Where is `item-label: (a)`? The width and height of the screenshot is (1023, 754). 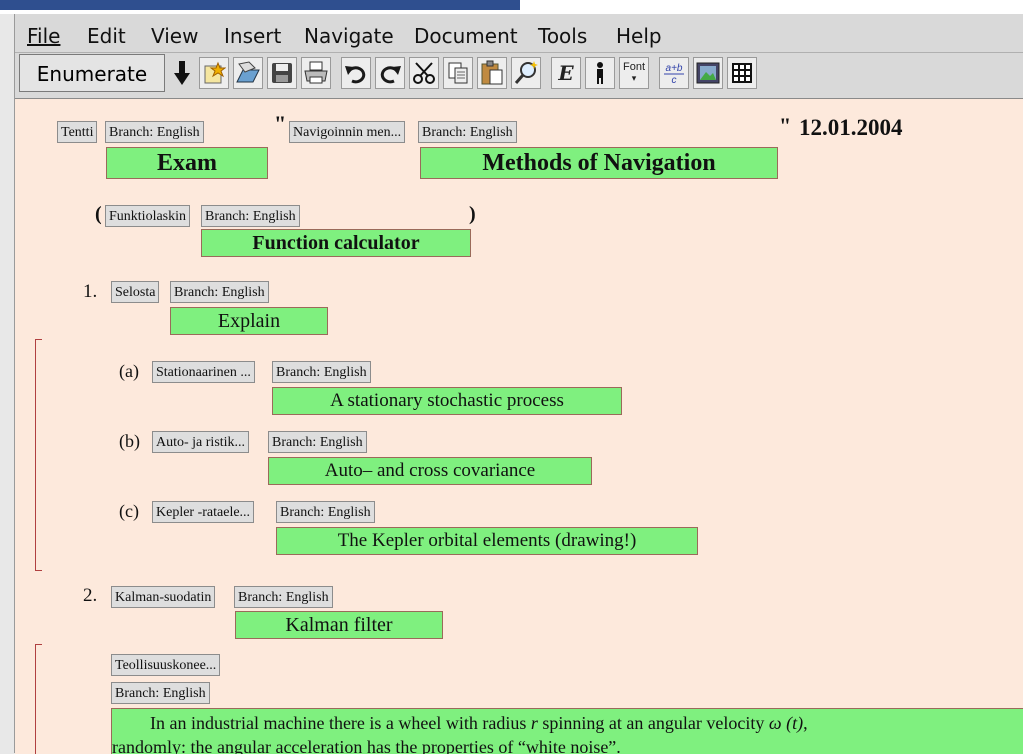 item-label: (a) is located at coordinates (129, 371).